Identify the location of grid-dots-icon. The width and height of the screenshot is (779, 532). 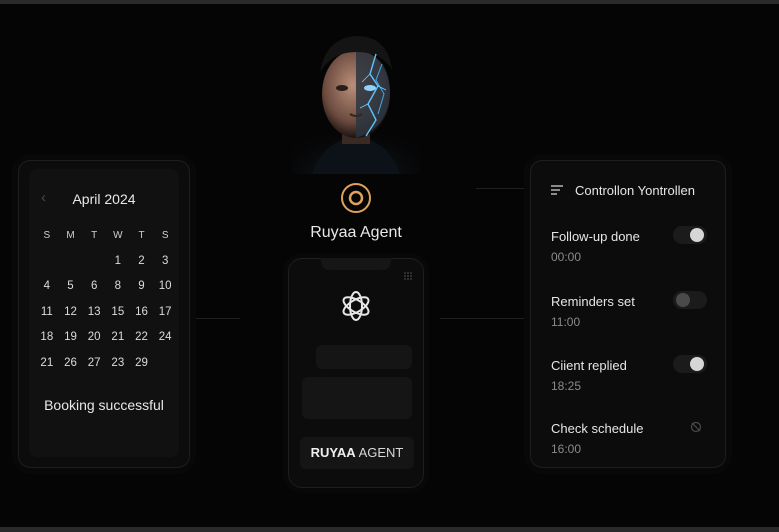
(408, 276).